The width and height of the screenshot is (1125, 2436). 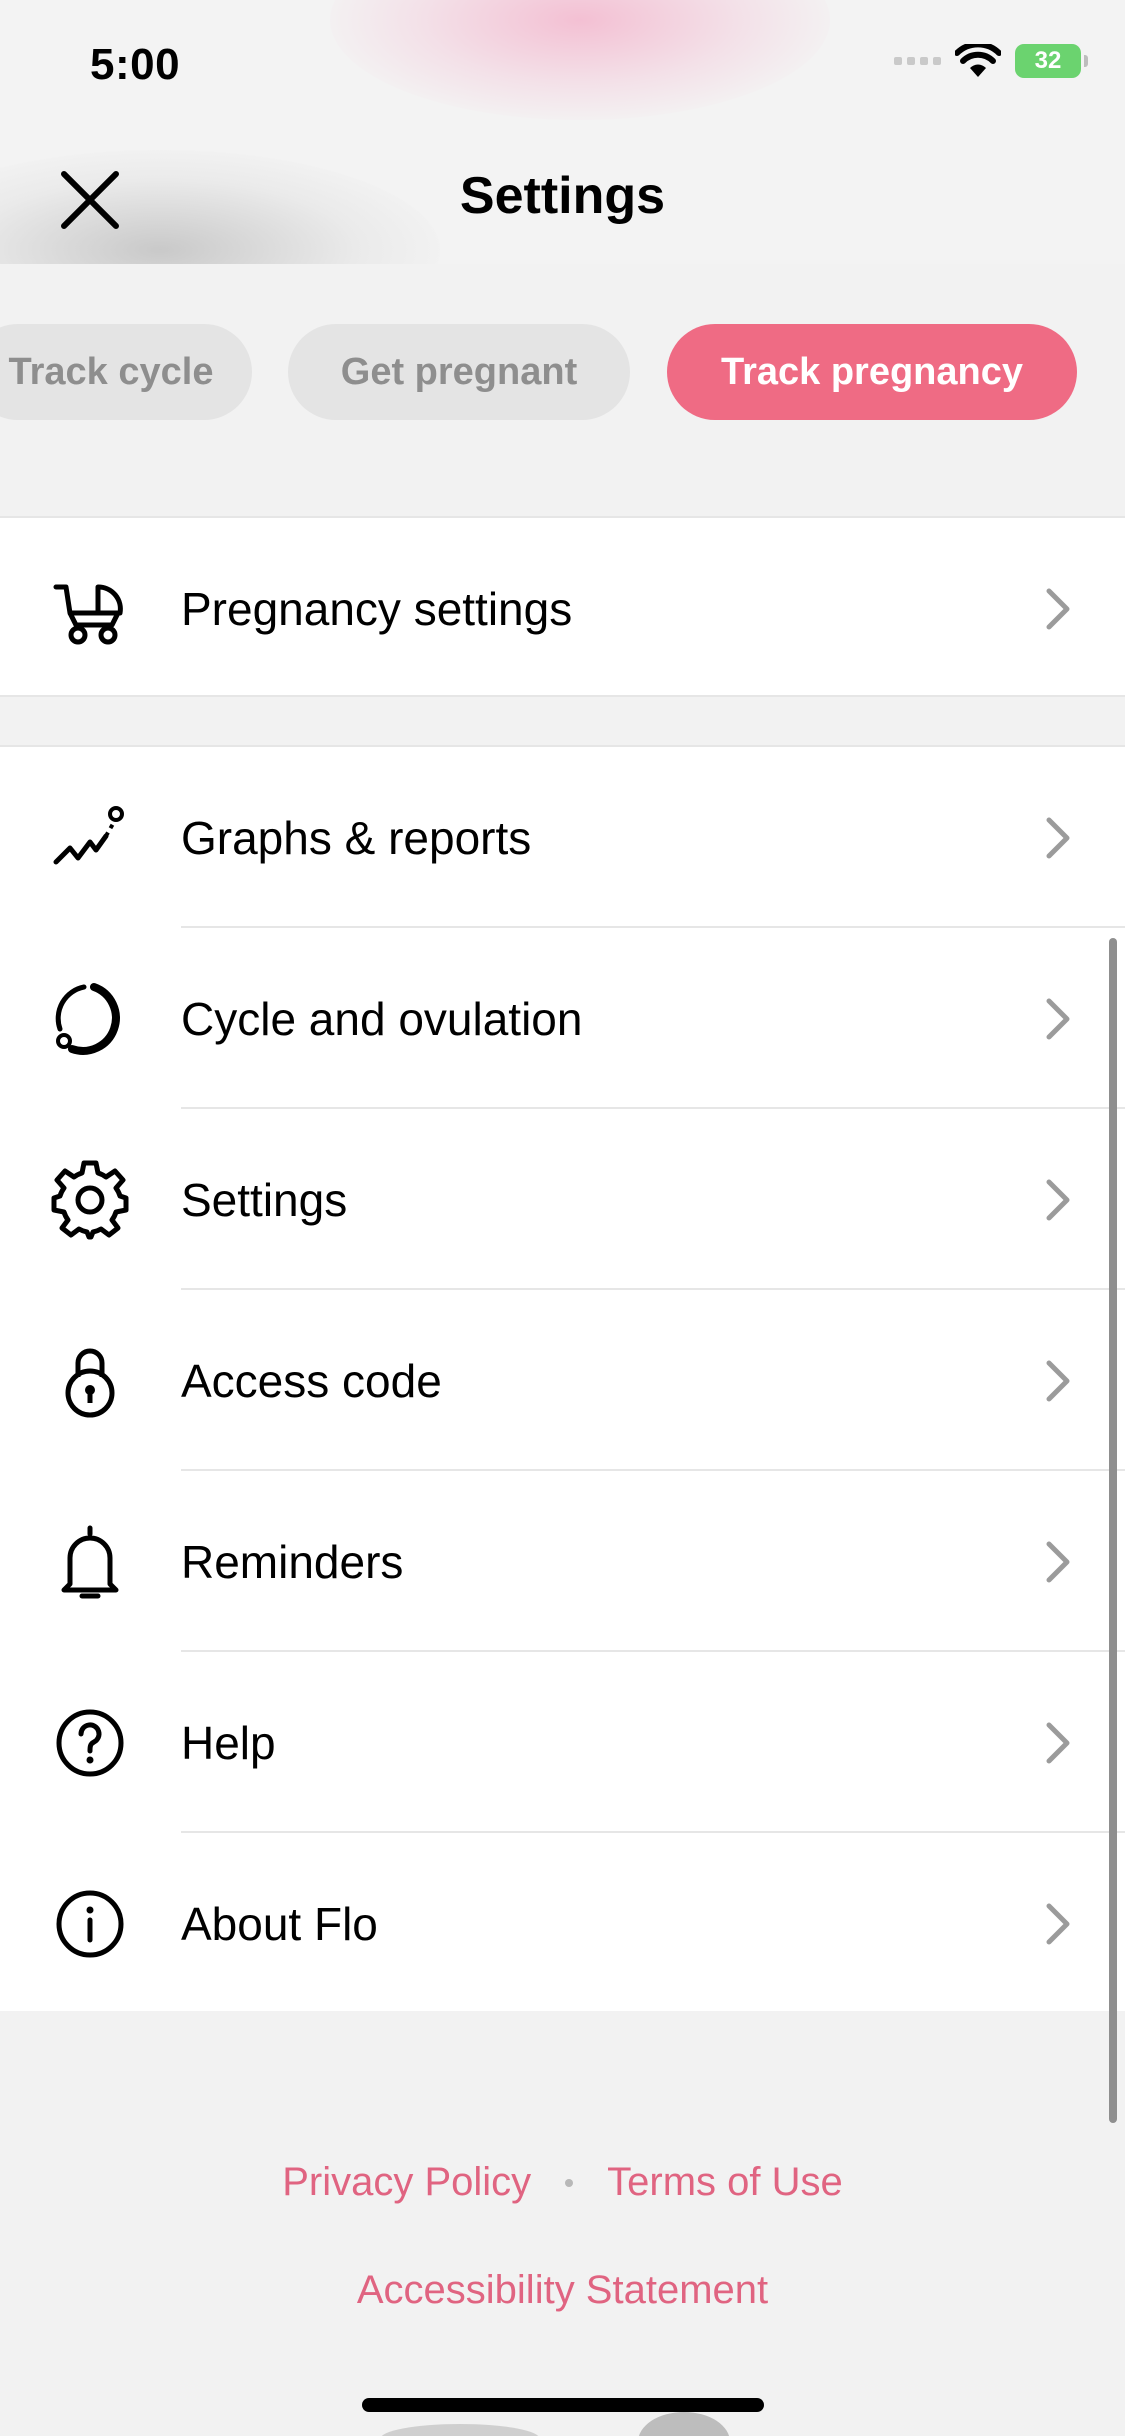 What do you see at coordinates (311, 1380) in the screenshot?
I see `menu-item-label: Access code` at bounding box center [311, 1380].